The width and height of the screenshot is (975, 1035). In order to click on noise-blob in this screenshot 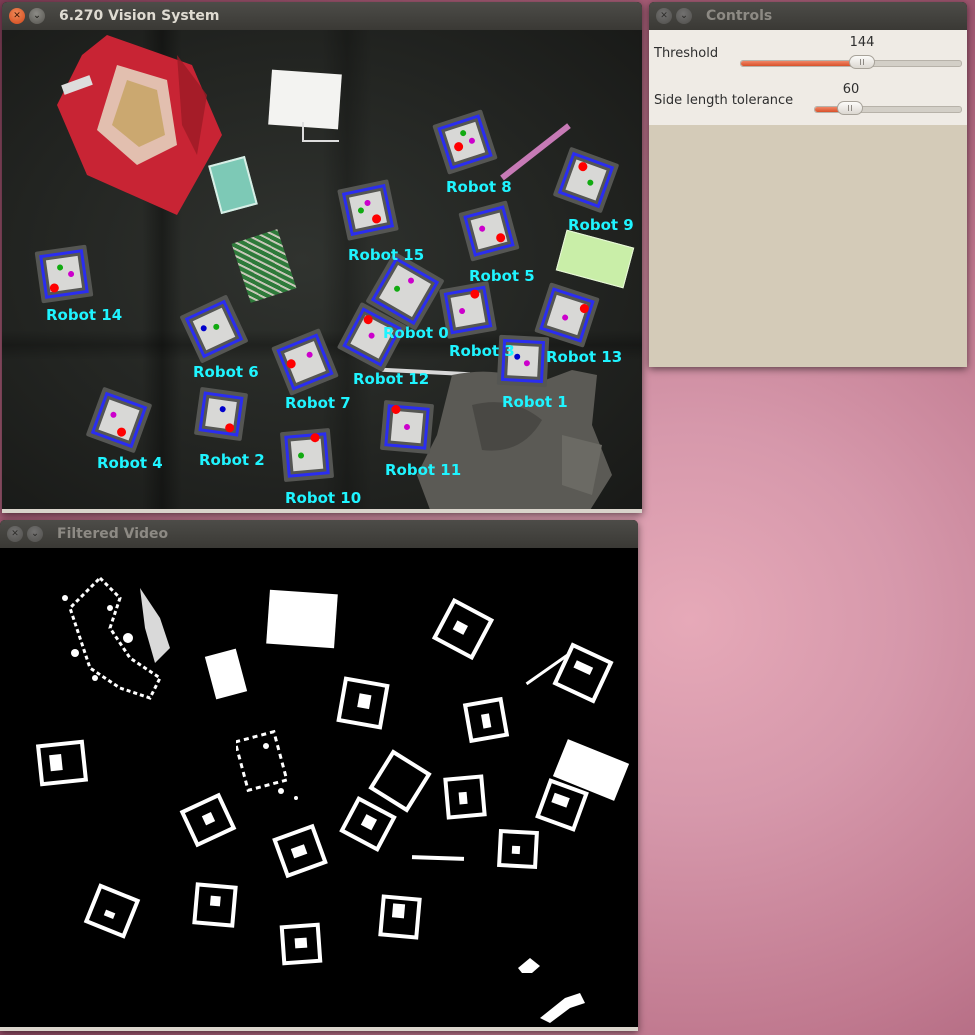, I will do `click(116, 637)`.